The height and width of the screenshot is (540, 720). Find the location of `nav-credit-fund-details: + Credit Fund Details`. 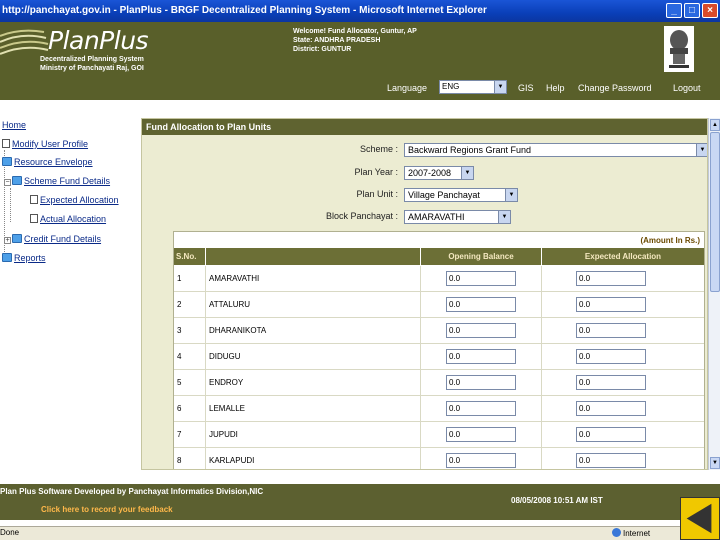

nav-credit-fund-details: + Credit Fund Details is located at coordinates (52, 239).